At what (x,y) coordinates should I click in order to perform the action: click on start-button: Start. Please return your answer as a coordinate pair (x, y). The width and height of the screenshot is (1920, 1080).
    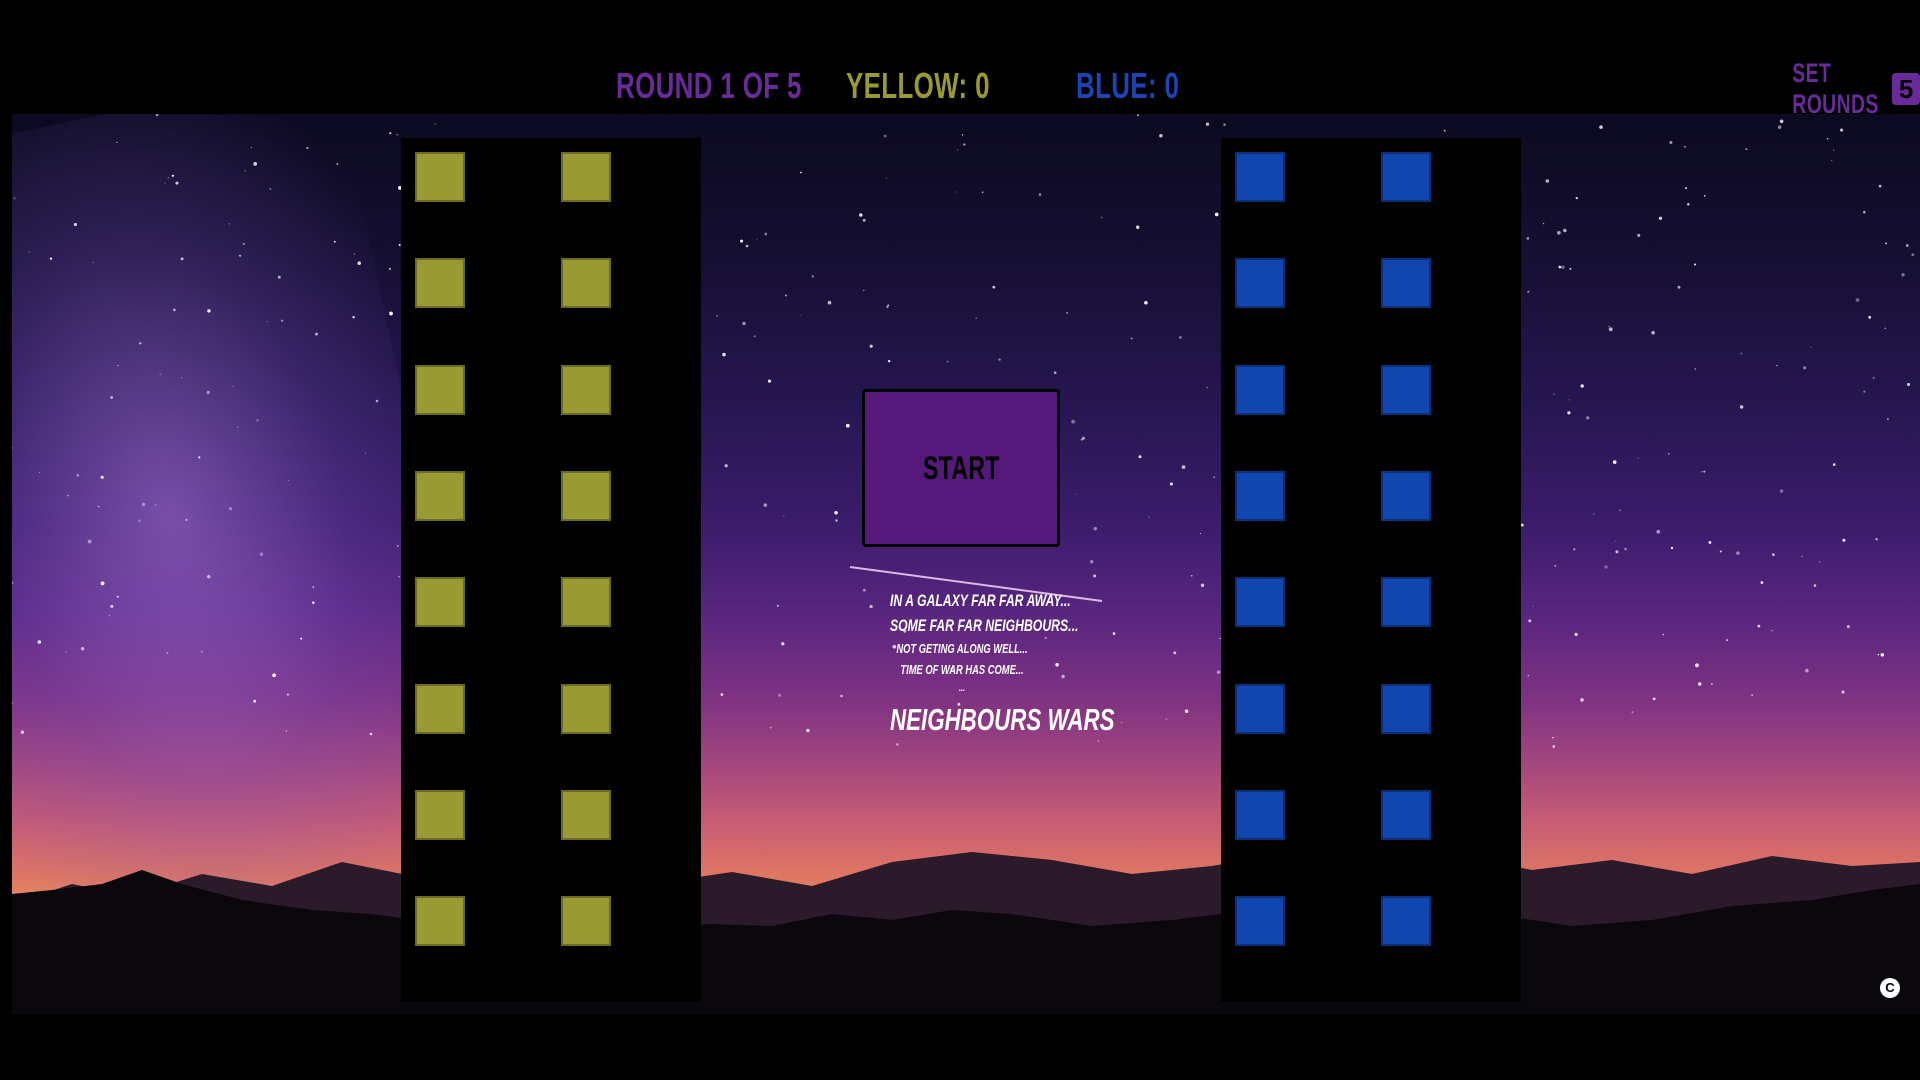
    Looking at the image, I should click on (961, 468).